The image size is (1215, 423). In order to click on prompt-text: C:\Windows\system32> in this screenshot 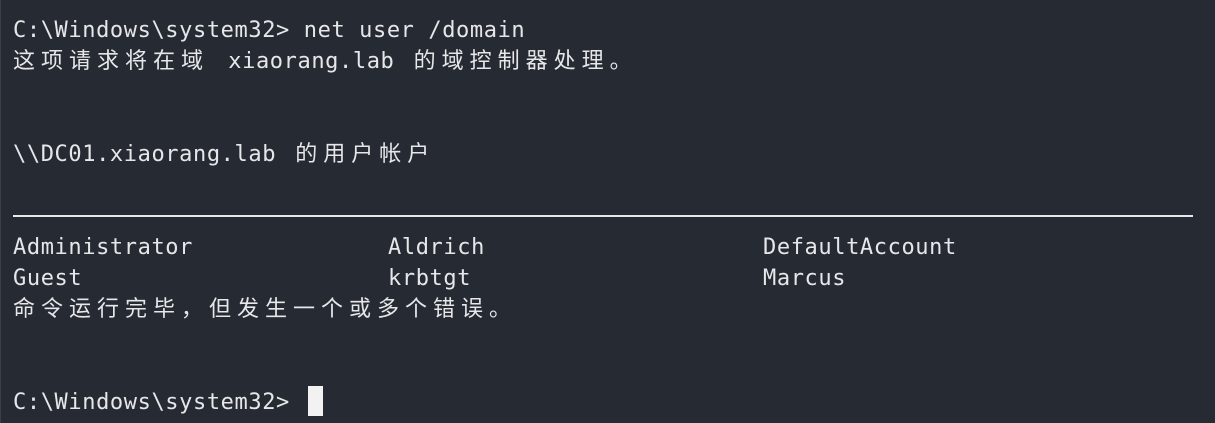, I will do `click(158, 402)`.